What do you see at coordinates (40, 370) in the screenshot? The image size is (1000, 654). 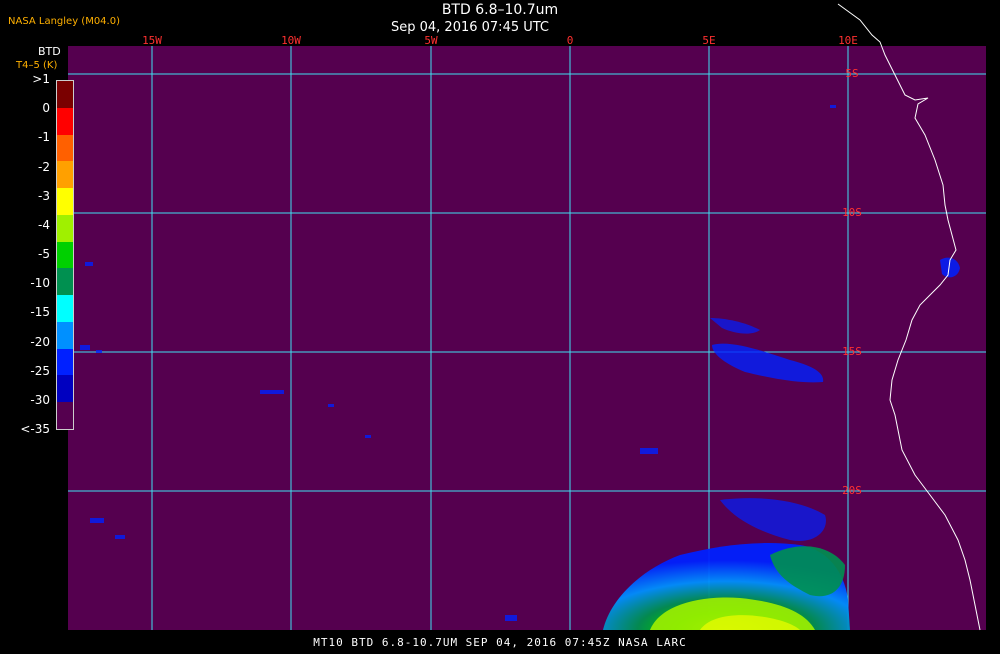 I see `legend-label: -25` at bounding box center [40, 370].